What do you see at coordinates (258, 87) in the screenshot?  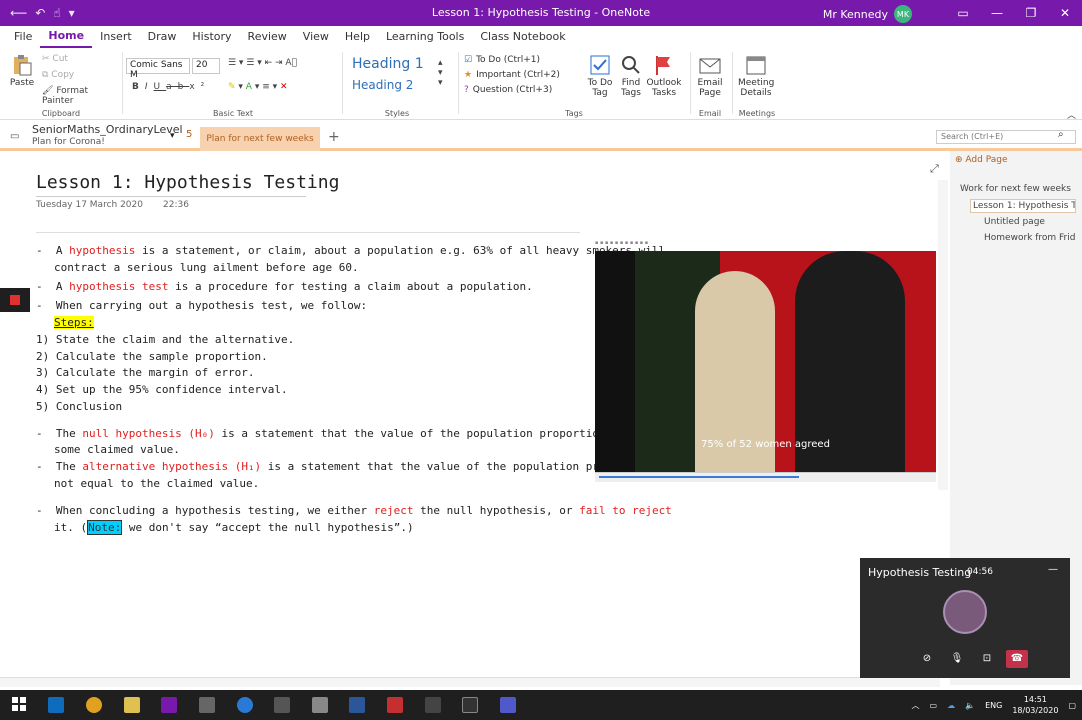 I see `color-icons: ✎ ▾ A ▾ ≡ ▾ ✕` at bounding box center [258, 87].